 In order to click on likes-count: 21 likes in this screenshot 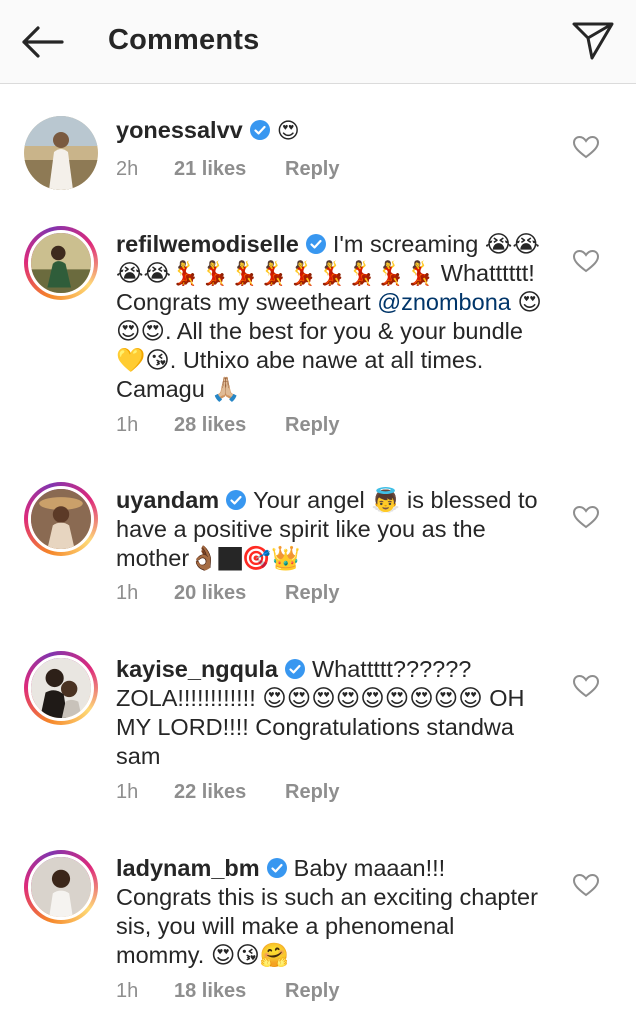, I will do `click(229, 169)`.